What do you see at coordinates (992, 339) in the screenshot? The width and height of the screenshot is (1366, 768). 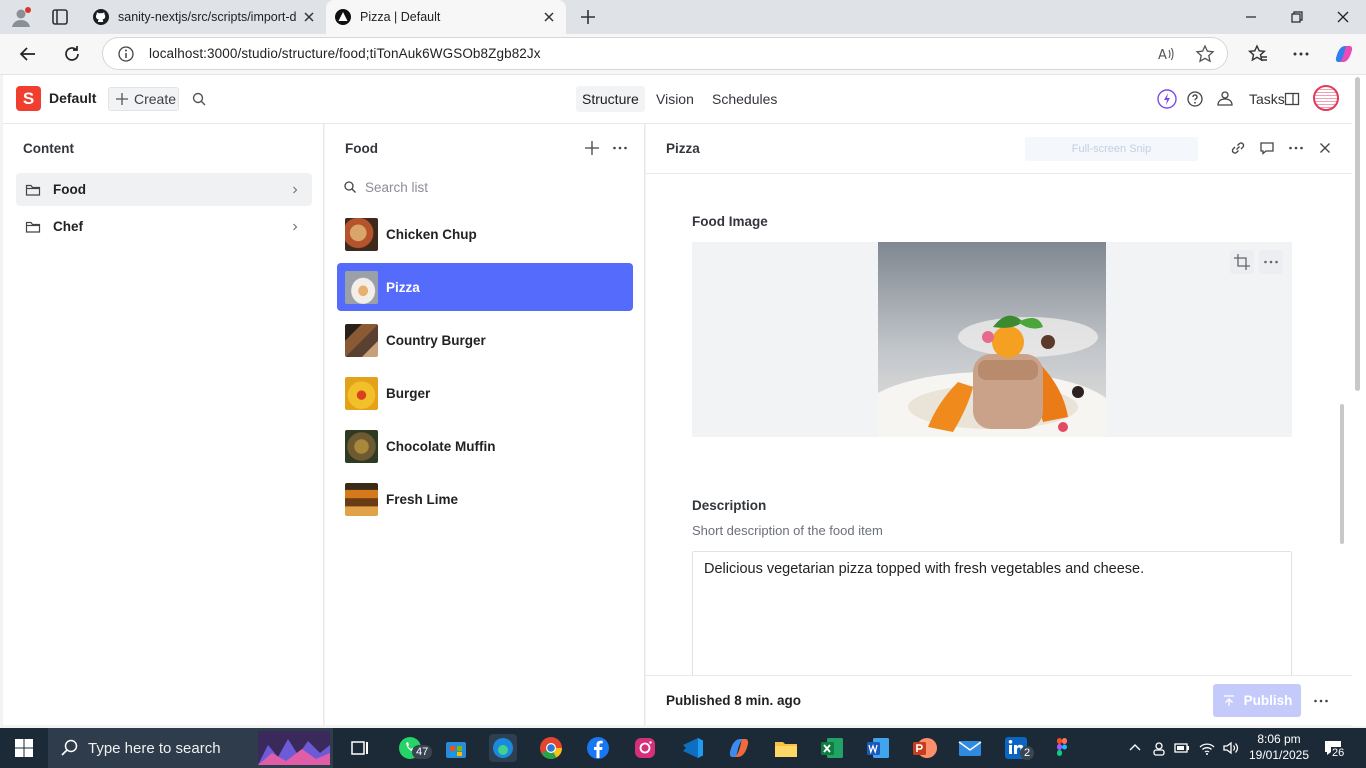 I see `image-field` at bounding box center [992, 339].